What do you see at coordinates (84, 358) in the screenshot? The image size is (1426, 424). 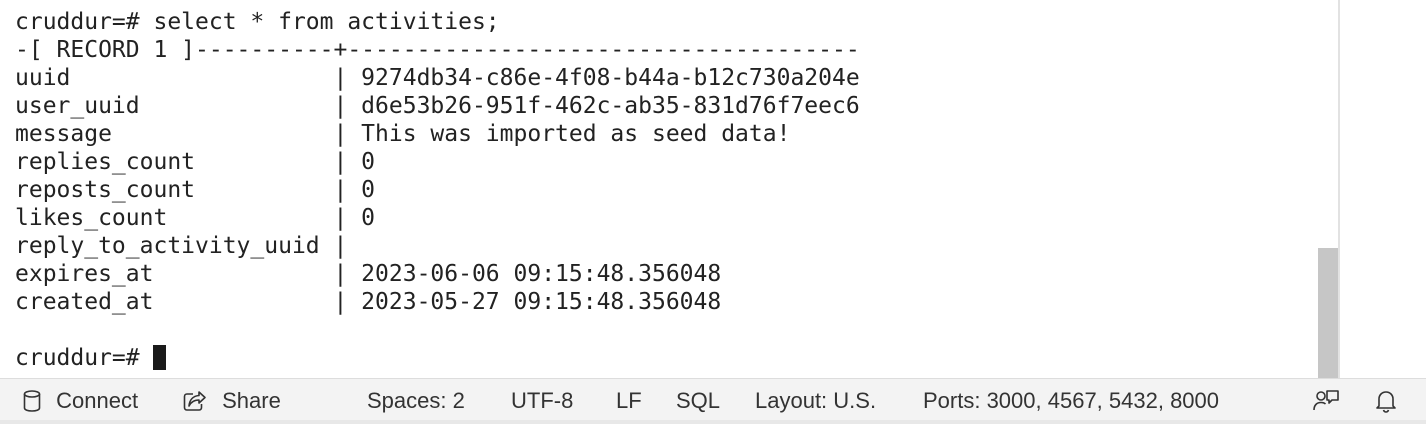 I see `terminal-prompt: cruddur=#` at bounding box center [84, 358].